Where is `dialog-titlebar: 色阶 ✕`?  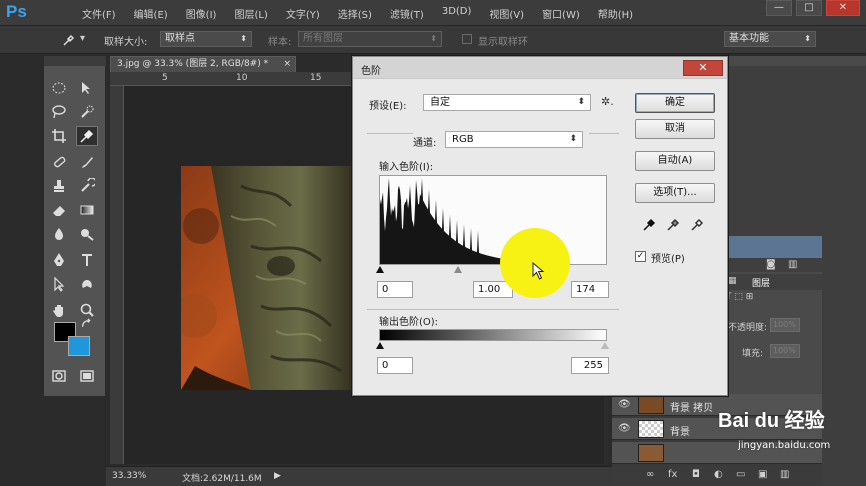
dialog-titlebar: 色阶 ✕ is located at coordinates (540, 68).